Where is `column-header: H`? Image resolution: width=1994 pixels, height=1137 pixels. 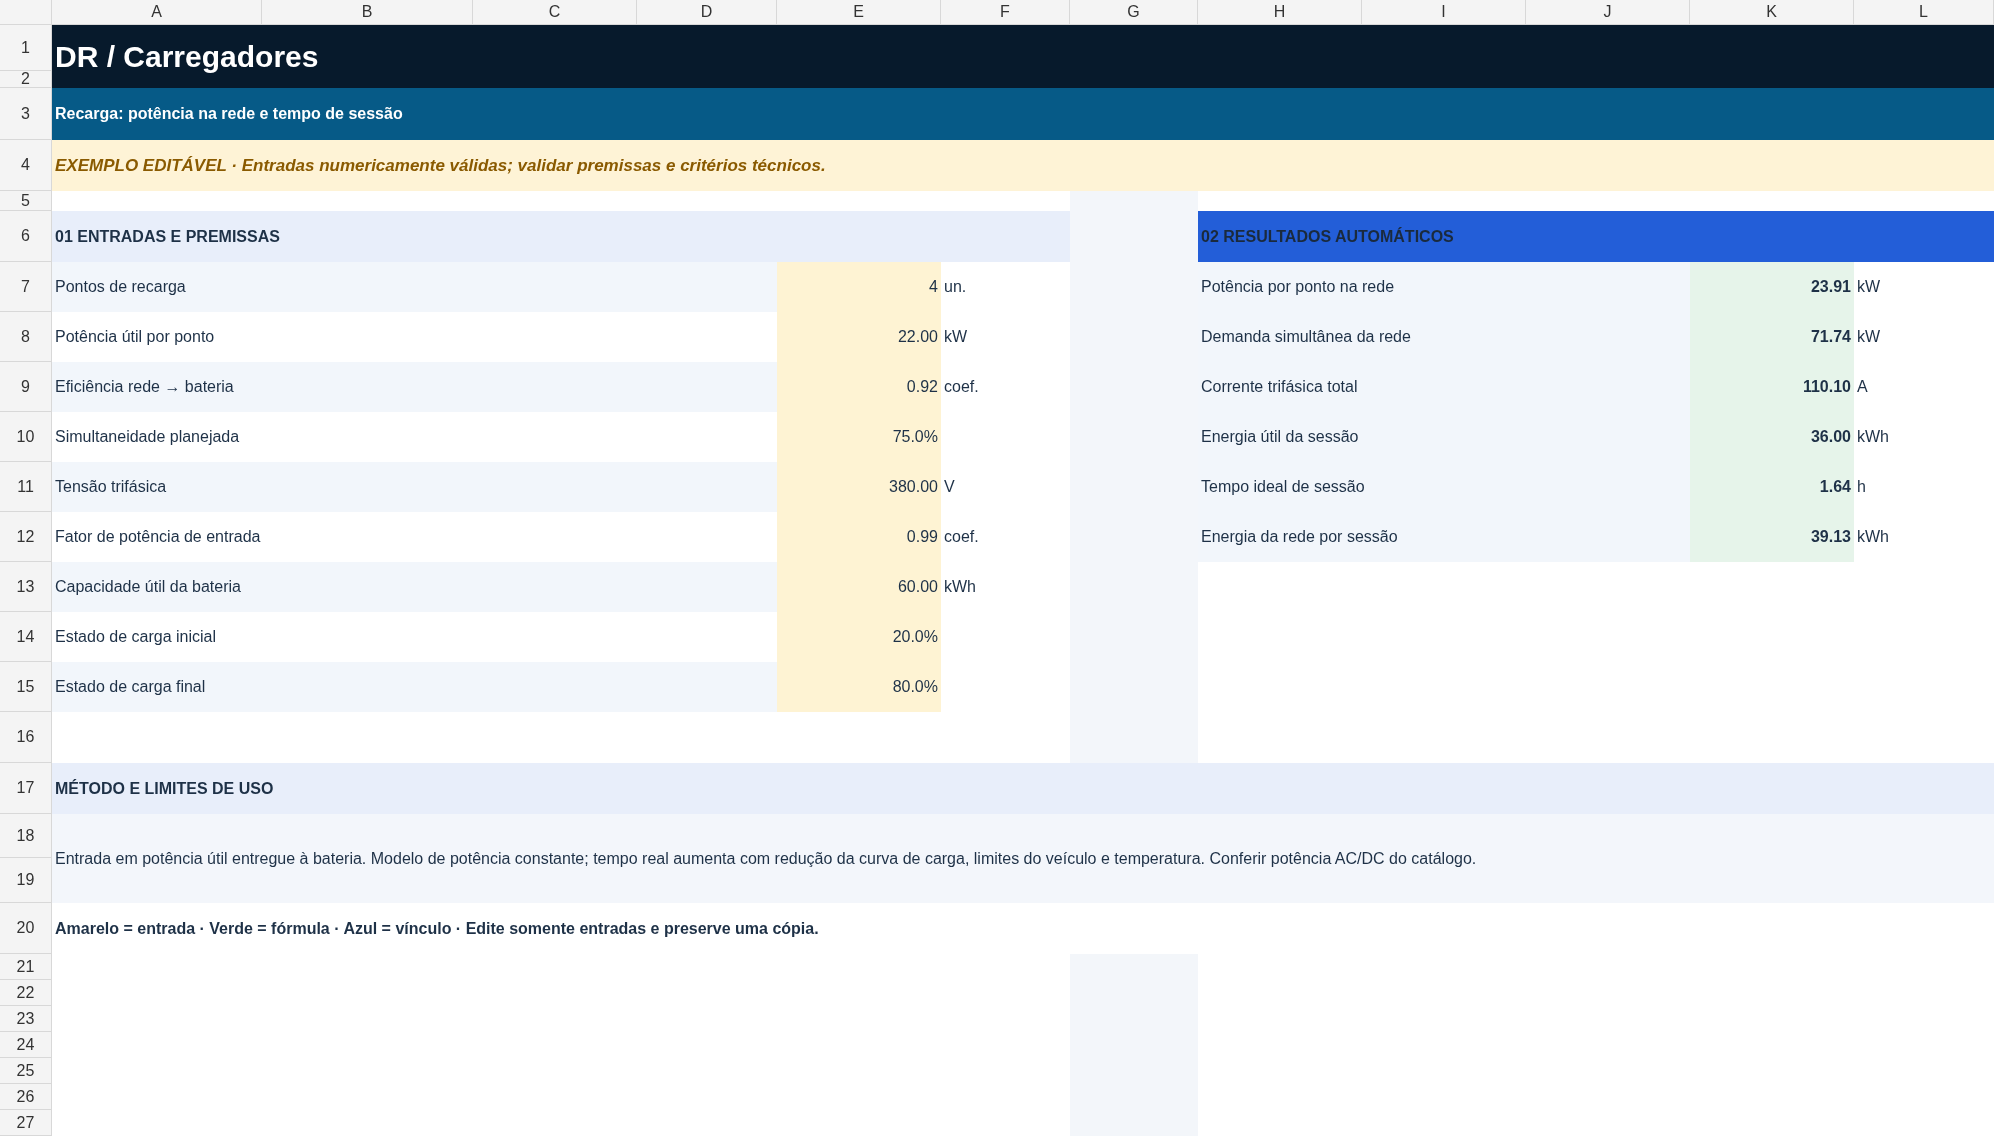 column-header: H is located at coordinates (1280, 12).